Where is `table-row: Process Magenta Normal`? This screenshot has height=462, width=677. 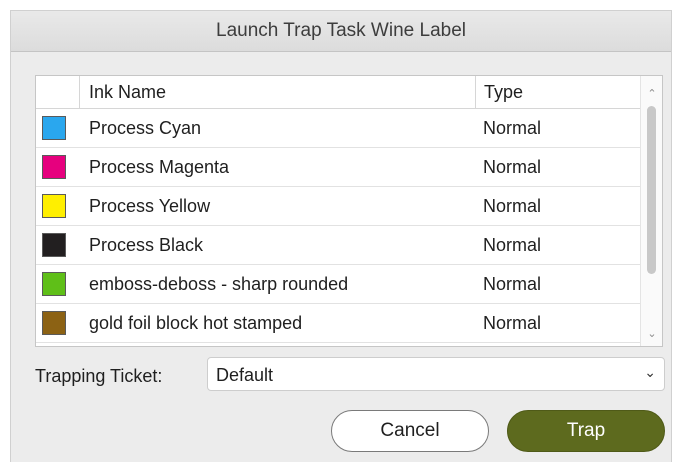
table-row: Process Magenta Normal is located at coordinates (339, 167).